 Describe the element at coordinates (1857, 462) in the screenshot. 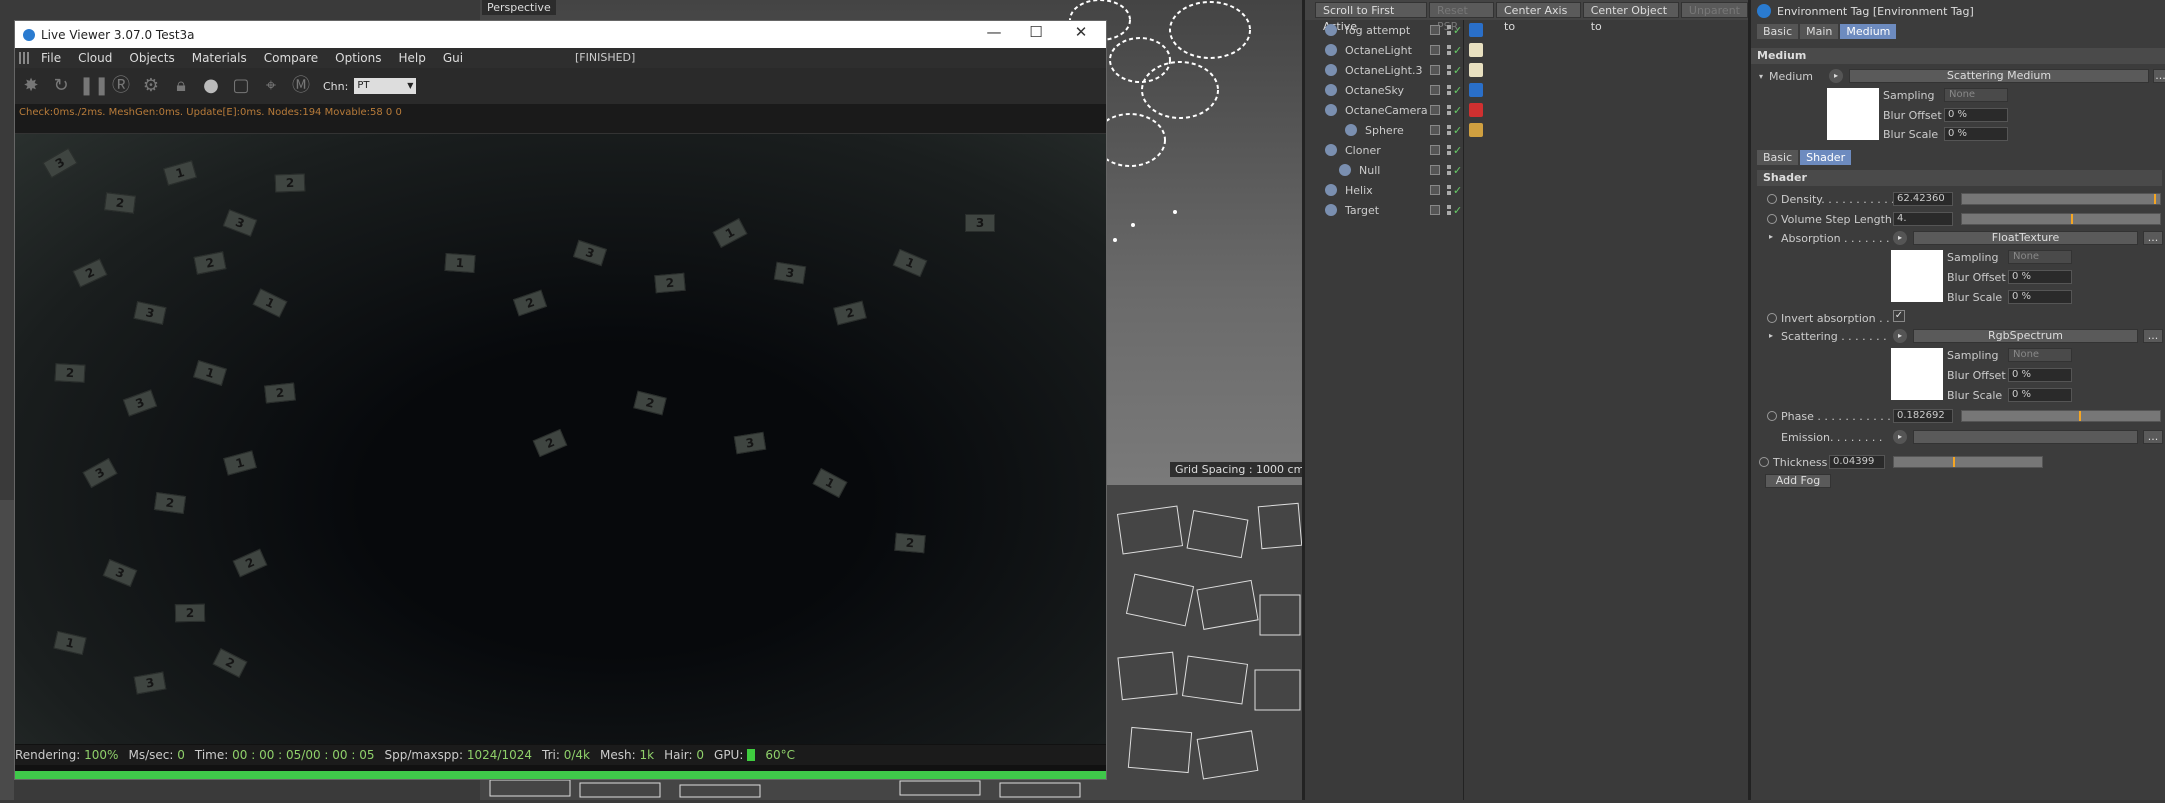

I see `thickness-field: 0.04399` at that location.